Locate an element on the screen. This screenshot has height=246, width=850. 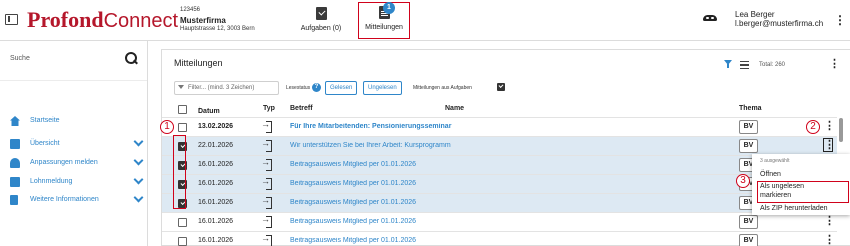
annotation-marker-2: 2 is located at coordinates (813, 127).